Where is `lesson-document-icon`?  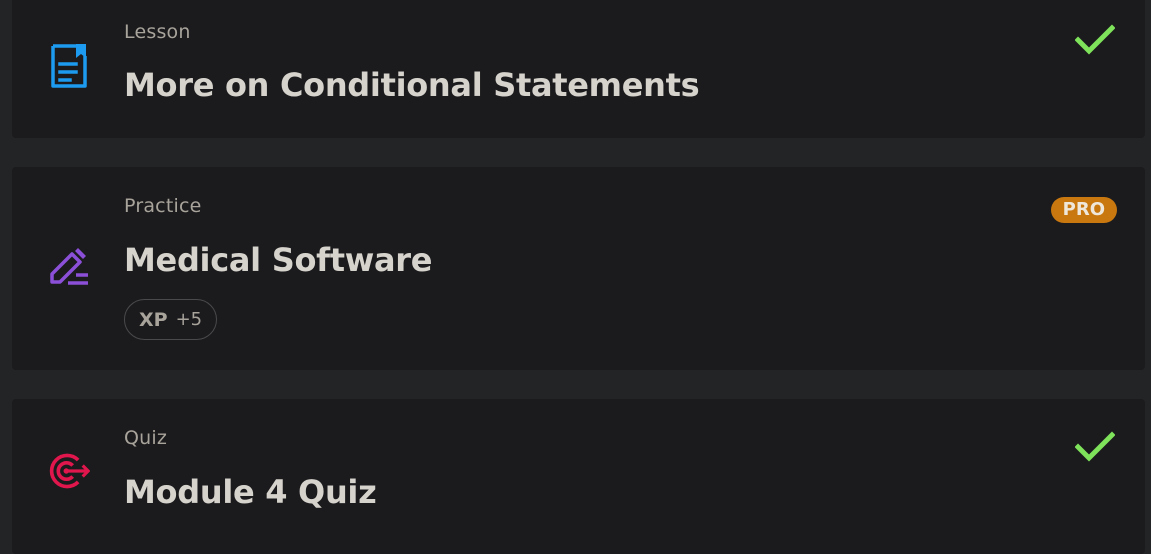 lesson-document-icon is located at coordinates (69, 66).